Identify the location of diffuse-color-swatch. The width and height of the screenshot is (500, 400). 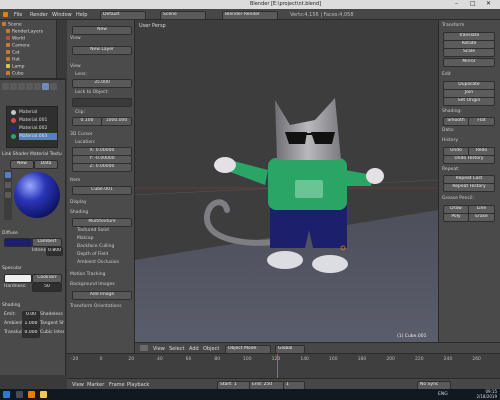
(18, 242).